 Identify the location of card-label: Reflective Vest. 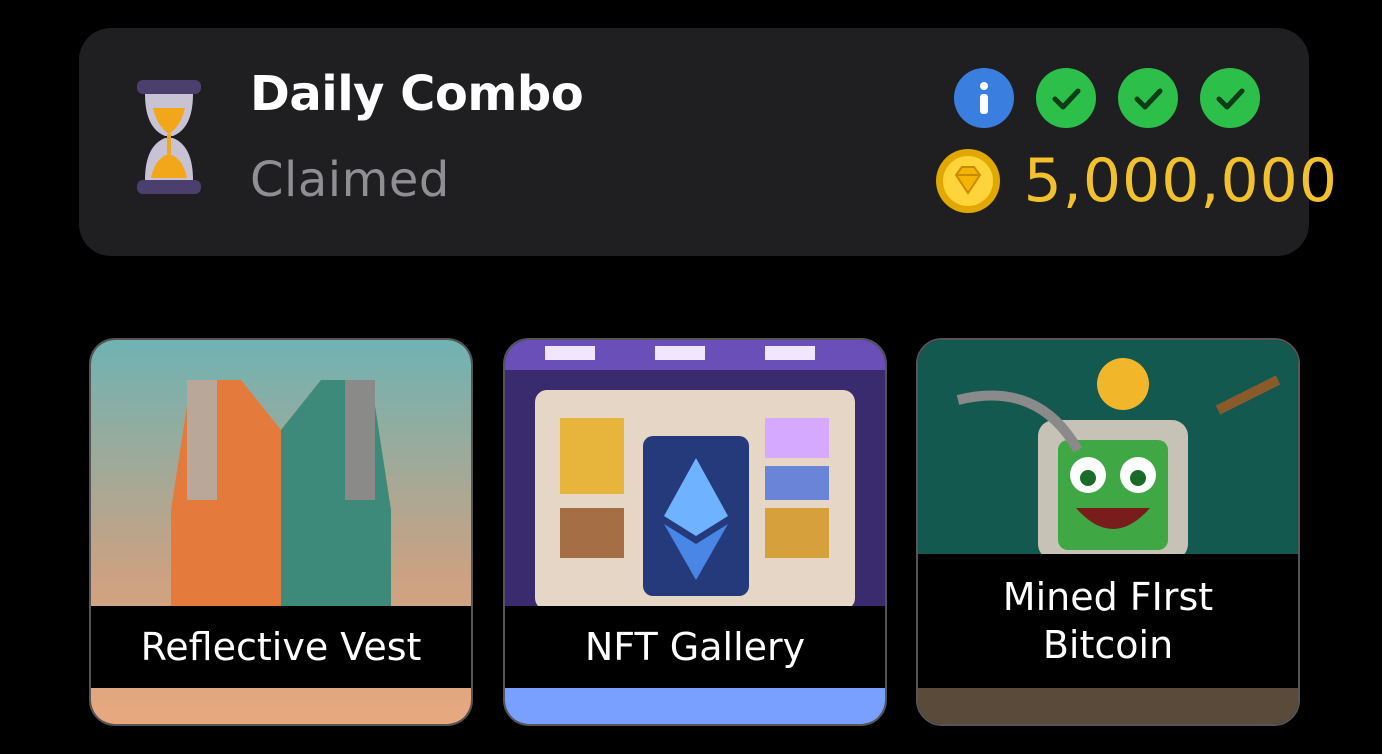
(281, 647).